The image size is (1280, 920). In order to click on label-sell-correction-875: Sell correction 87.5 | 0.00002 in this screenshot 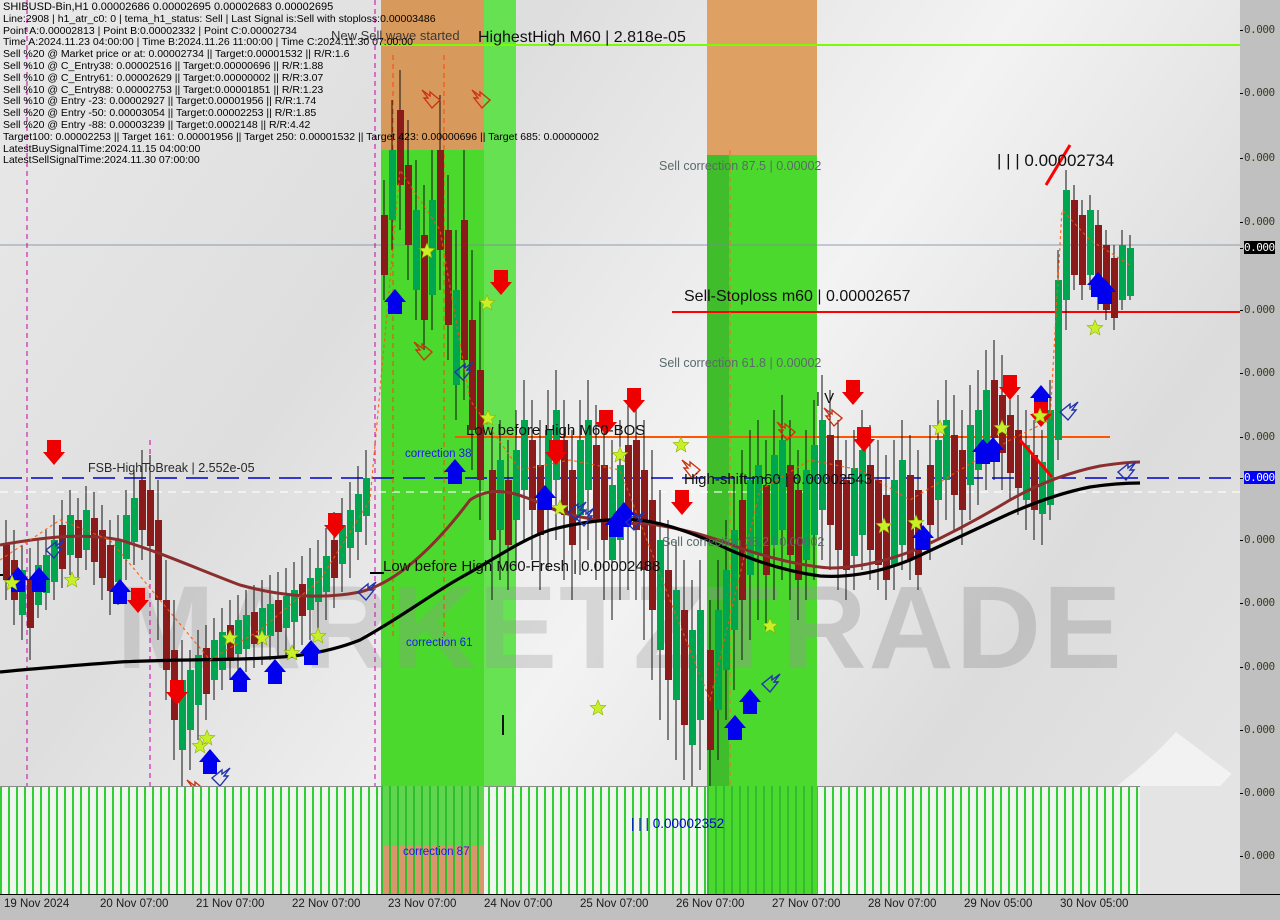, I will do `click(740, 166)`.